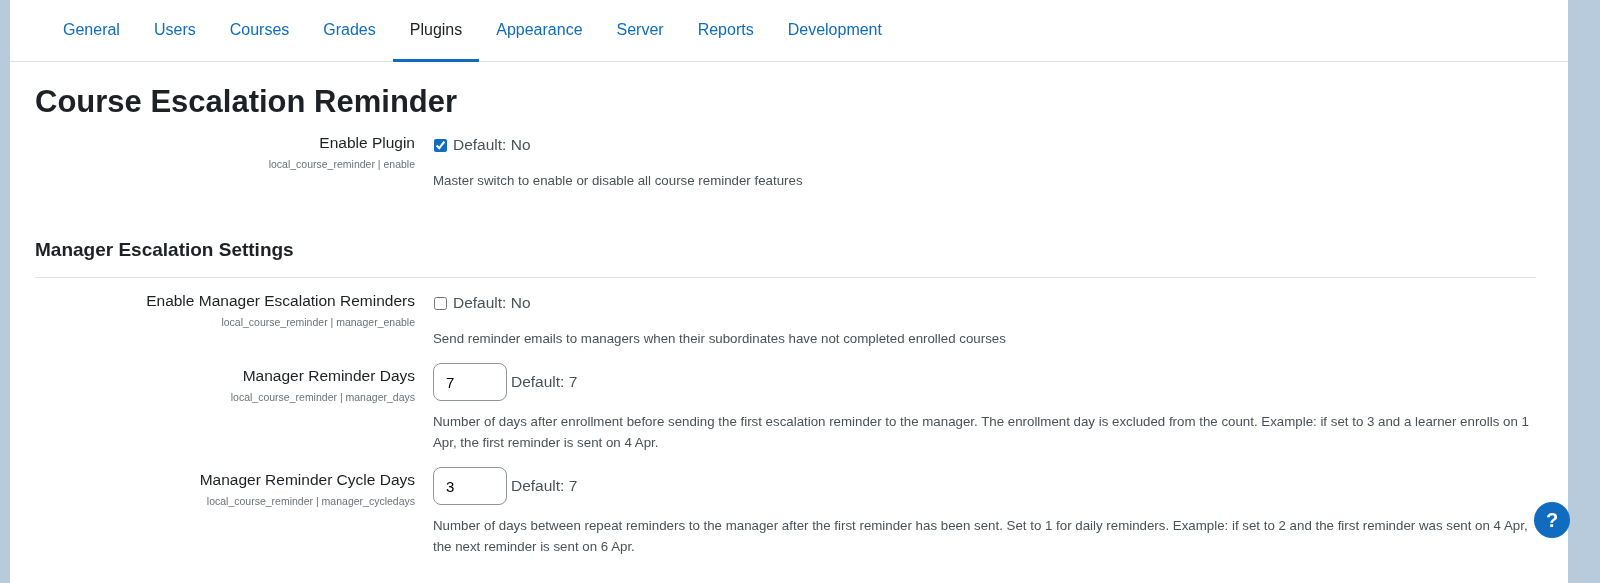 The image size is (1600, 583). Describe the element at coordinates (322, 397) in the screenshot. I see `setting-key: local_course_reminder | manager_days` at that location.